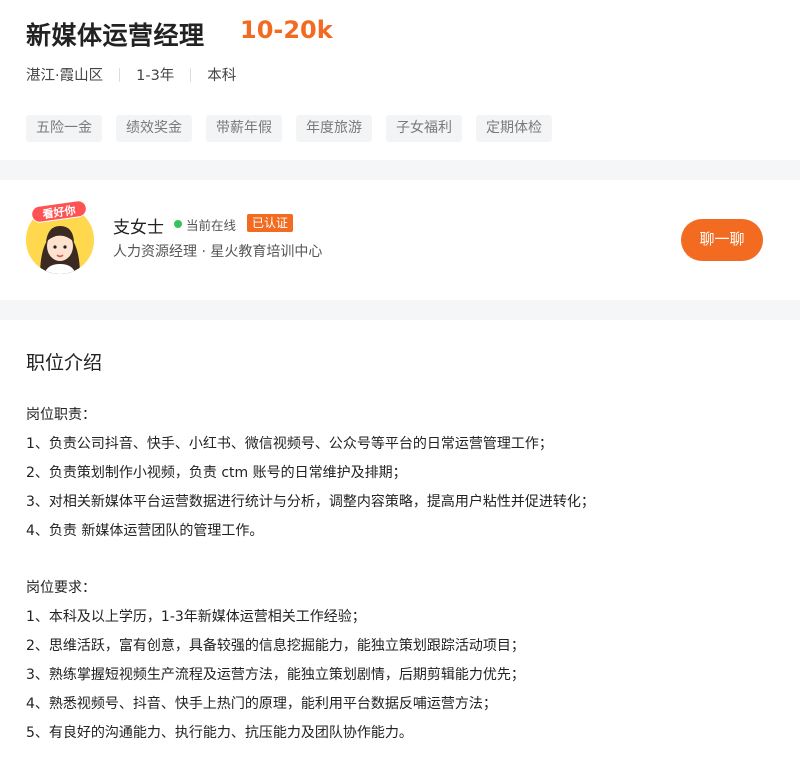 The width and height of the screenshot is (800, 757). Describe the element at coordinates (275, 646) in the screenshot. I see `requirement-item: 2、思维活跃，富有创意，具备较强的信息挖掘能力，能独立策划跟踪活动项目；` at that location.